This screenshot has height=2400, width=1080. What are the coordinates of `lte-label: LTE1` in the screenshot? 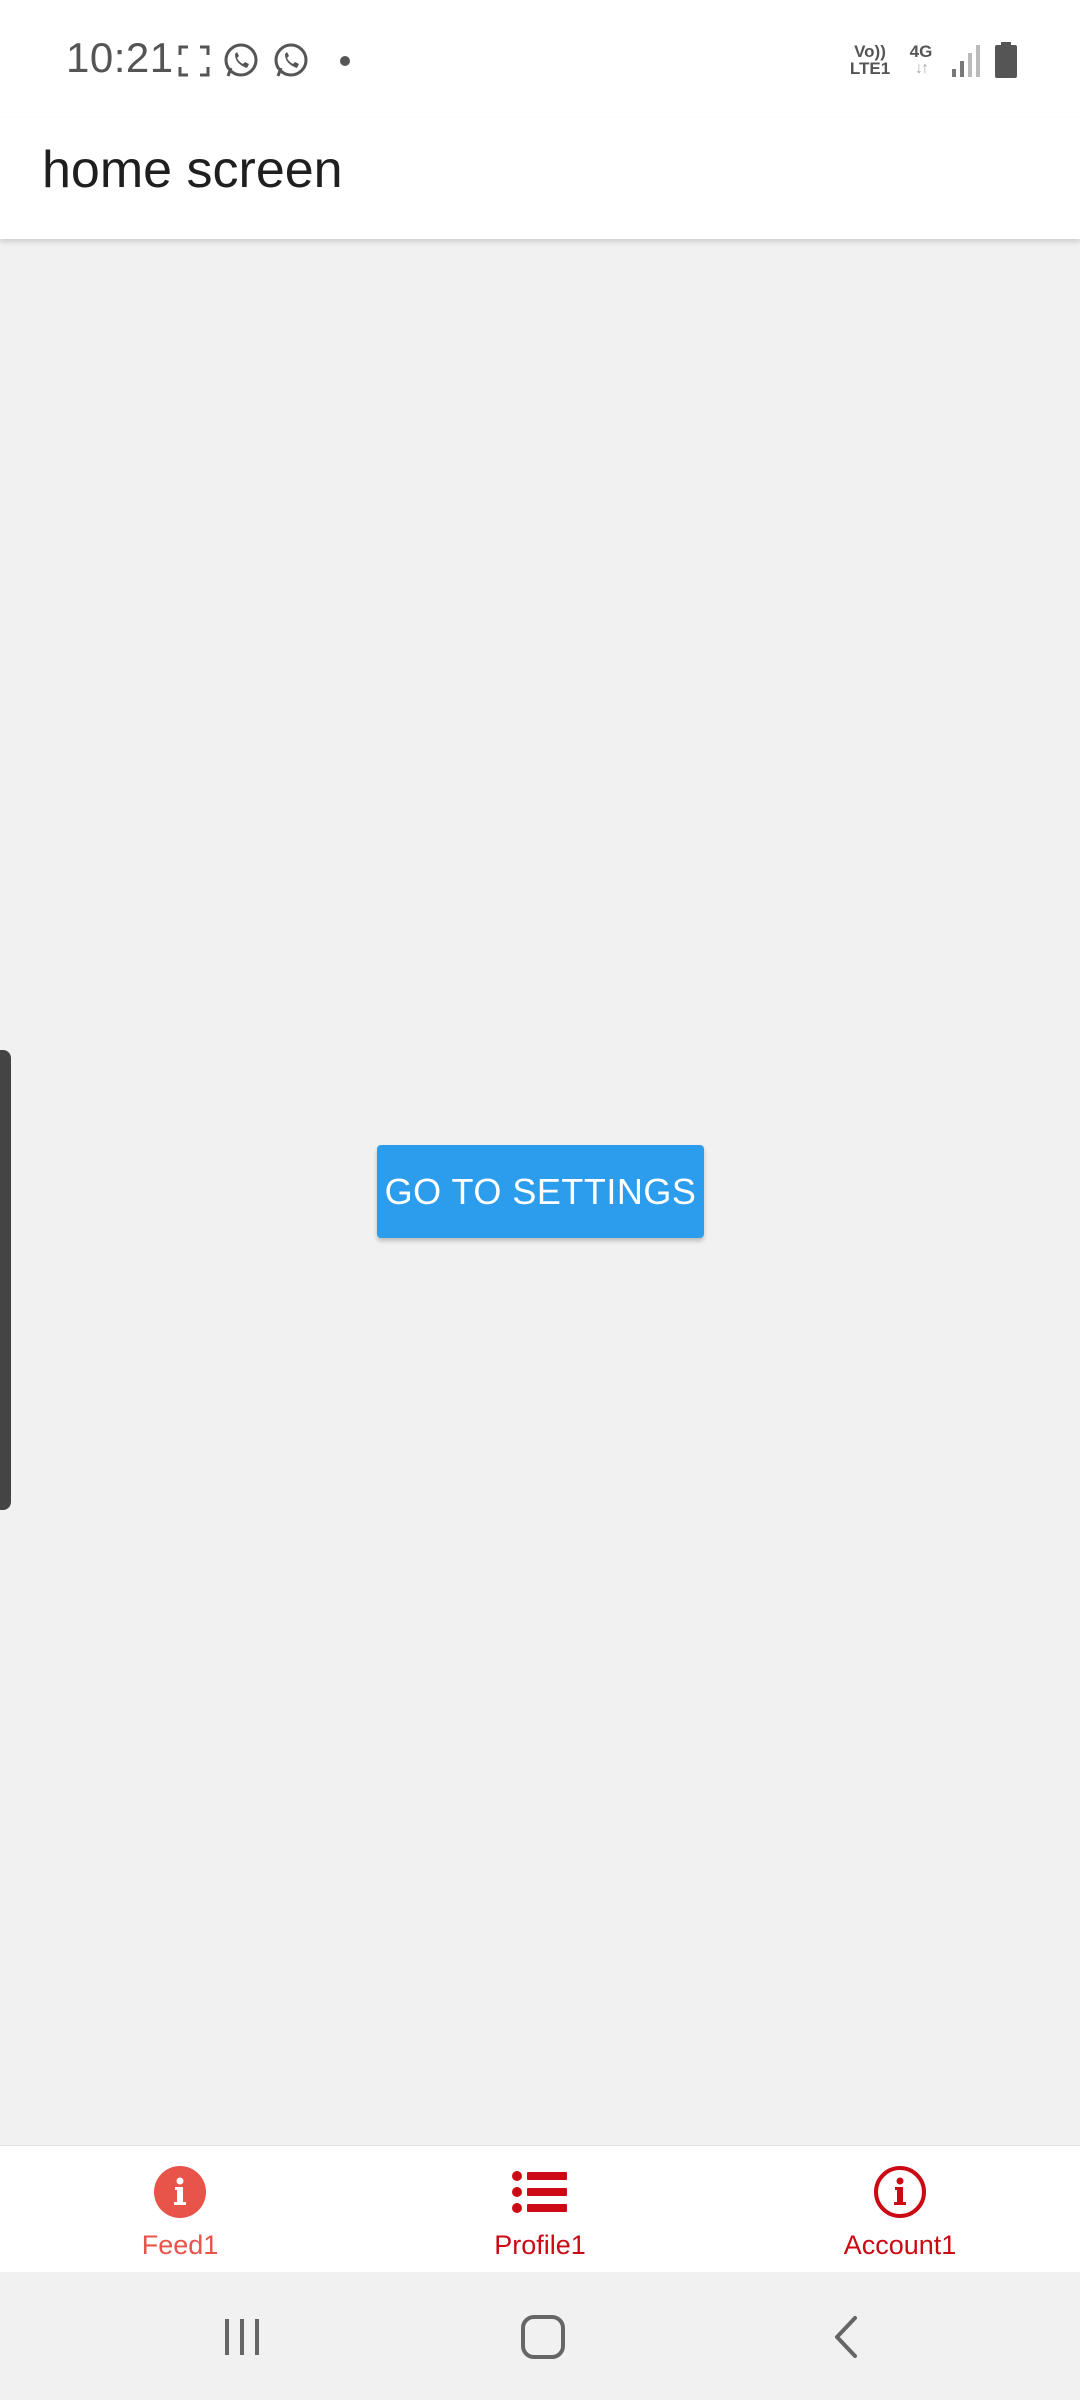 It's located at (870, 68).